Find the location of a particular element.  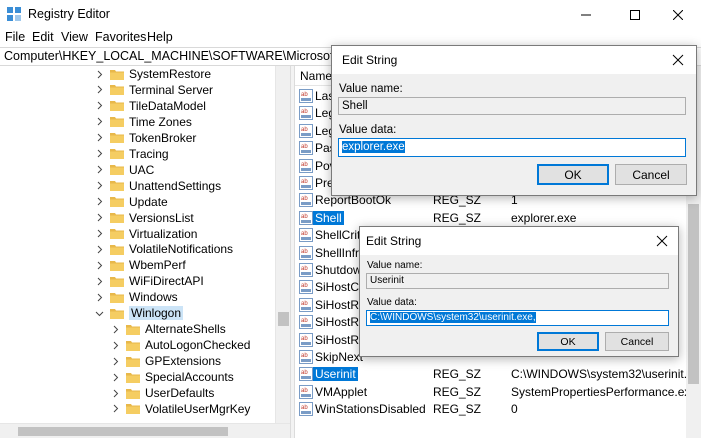

tree-item: Time Zones is located at coordinates (143, 122).